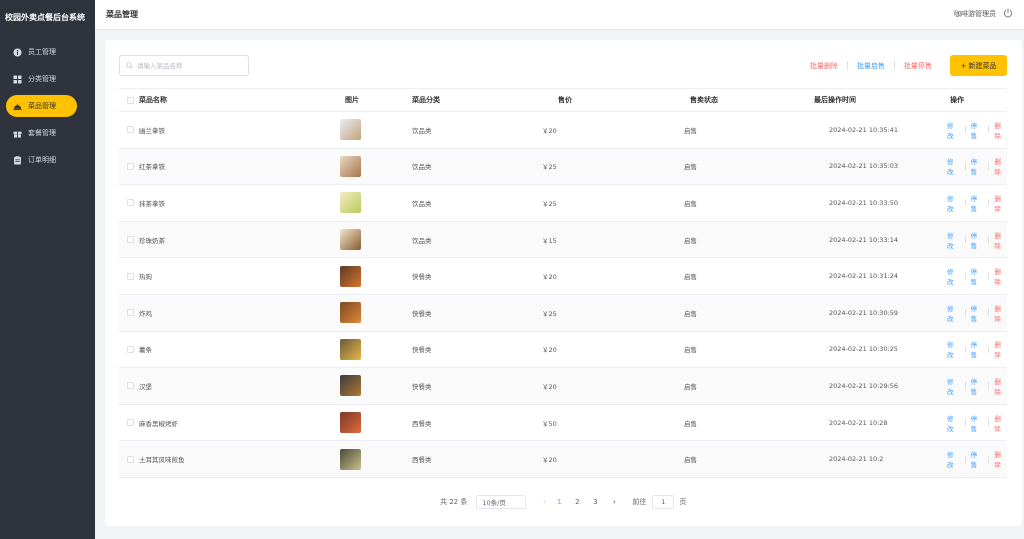  I want to click on batch-delete-button: 批量删除, so click(824, 66).